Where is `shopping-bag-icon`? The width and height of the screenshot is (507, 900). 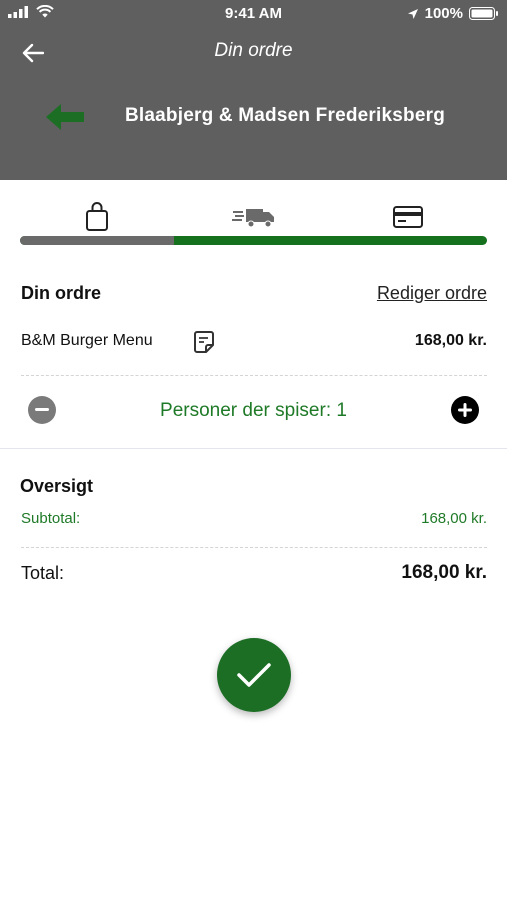
shopping-bag-icon is located at coordinates (97, 216).